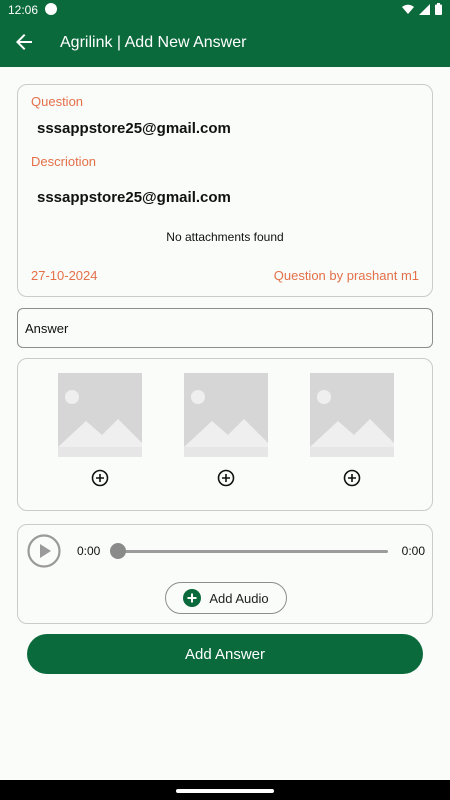 This screenshot has width=450, height=800. Describe the element at coordinates (134, 197) in the screenshot. I see `description-text: sssappstore25@gmail.com` at that location.